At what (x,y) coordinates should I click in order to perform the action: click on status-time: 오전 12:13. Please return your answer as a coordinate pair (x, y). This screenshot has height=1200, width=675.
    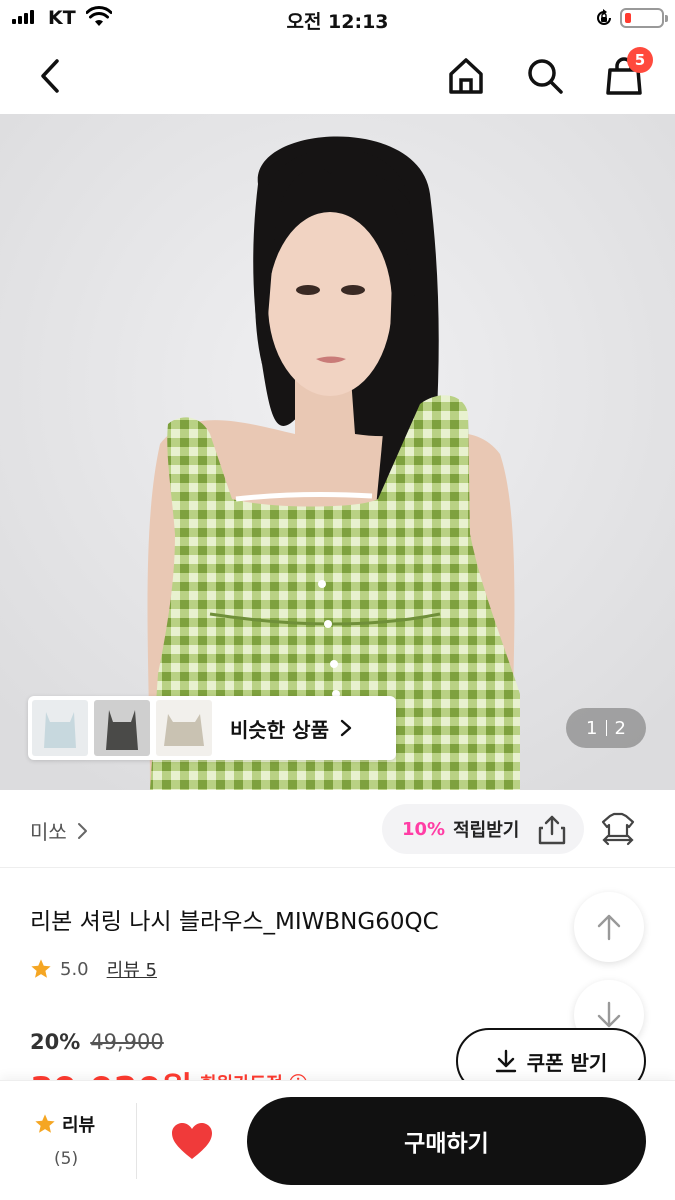
    Looking at the image, I should click on (337, 22).